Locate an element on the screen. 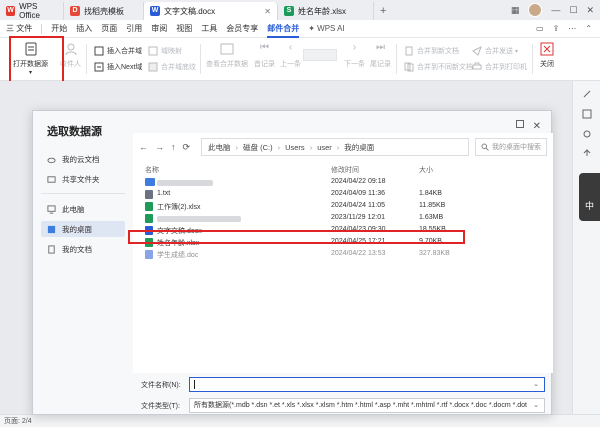 The image size is (600, 427). merge-to-new-doc-label: 合并到新文档 is located at coordinates (438, 51).